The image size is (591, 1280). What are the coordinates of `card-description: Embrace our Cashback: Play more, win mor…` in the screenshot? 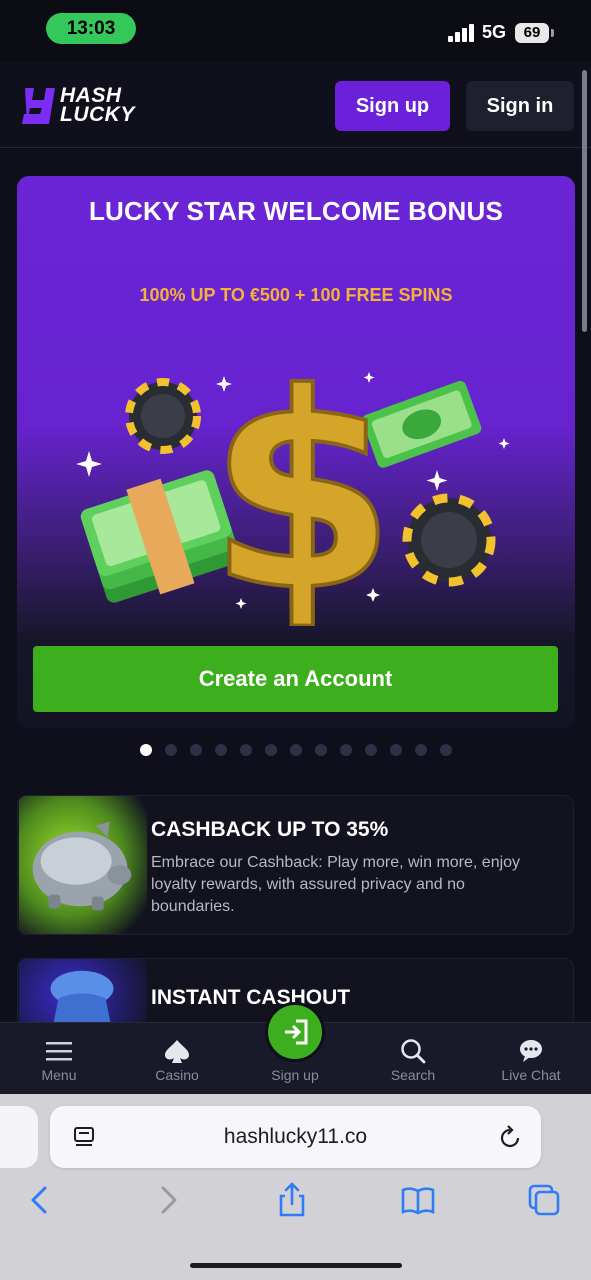 It's located at (336, 884).